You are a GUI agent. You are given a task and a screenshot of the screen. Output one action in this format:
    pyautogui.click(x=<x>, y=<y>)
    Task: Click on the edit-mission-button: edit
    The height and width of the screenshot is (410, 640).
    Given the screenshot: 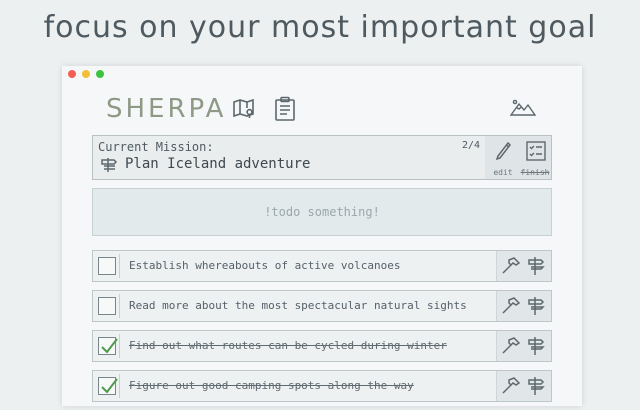 What is the action you would take?
    pyautogui.click(x=503, y=157)
    